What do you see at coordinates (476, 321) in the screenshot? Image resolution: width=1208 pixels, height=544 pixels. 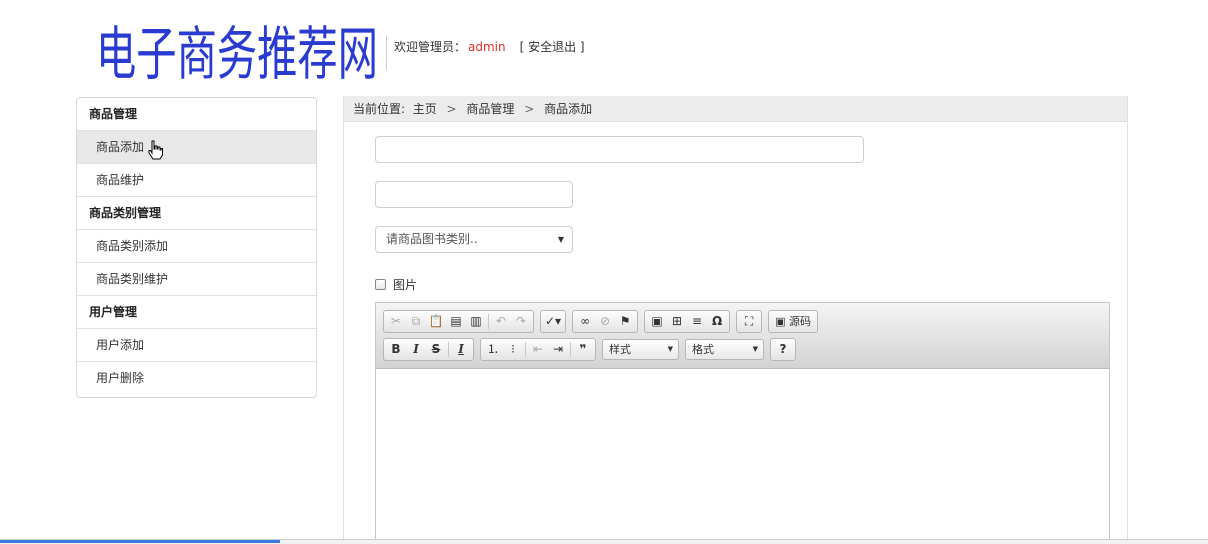 I see `paste-word-icon: ▥` at bounding box center [476, 321].